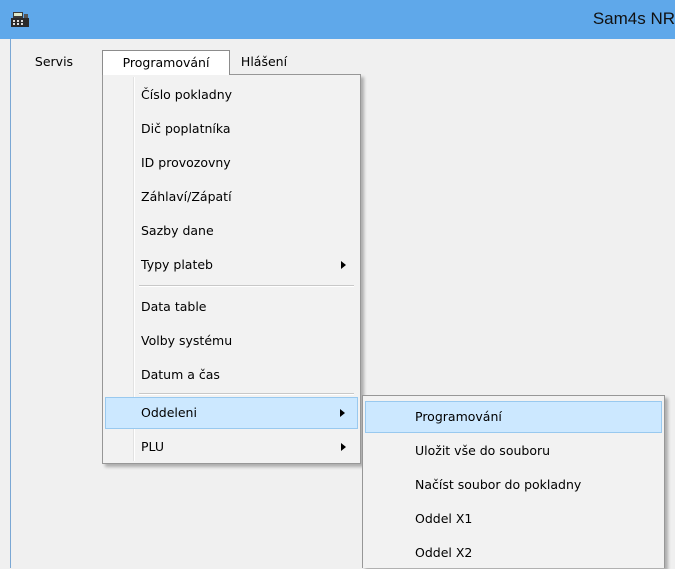 The width and height of the screenshot is (675, 569). I want to click on menu-item-label: PLU, so click(153, 446).